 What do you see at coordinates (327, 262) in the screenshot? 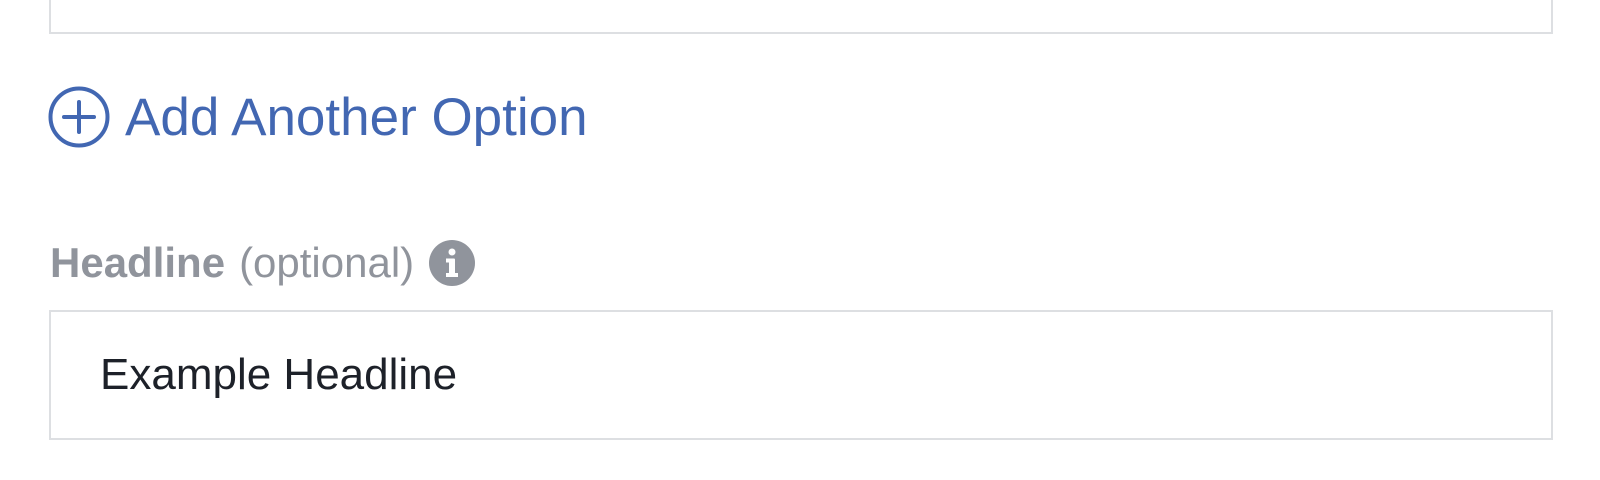
I see `optional-text: (optional)` at bounding box center [327, 262].